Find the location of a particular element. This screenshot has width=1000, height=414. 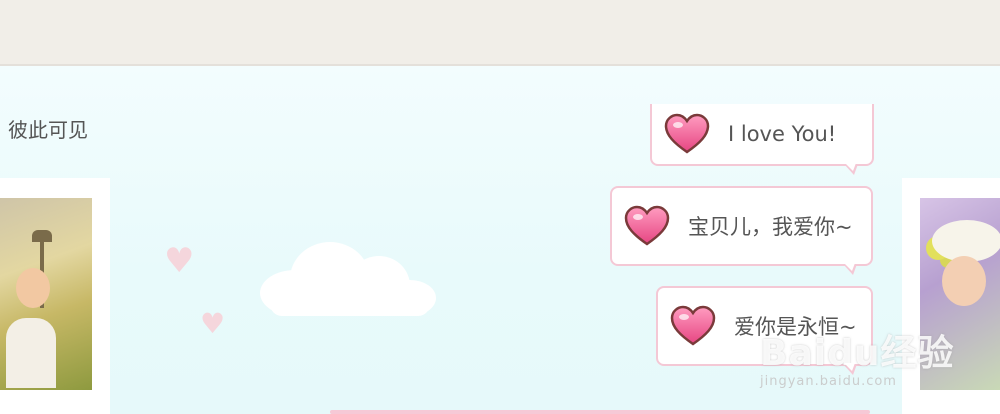

photo-left is located at coordinates (55, 296).